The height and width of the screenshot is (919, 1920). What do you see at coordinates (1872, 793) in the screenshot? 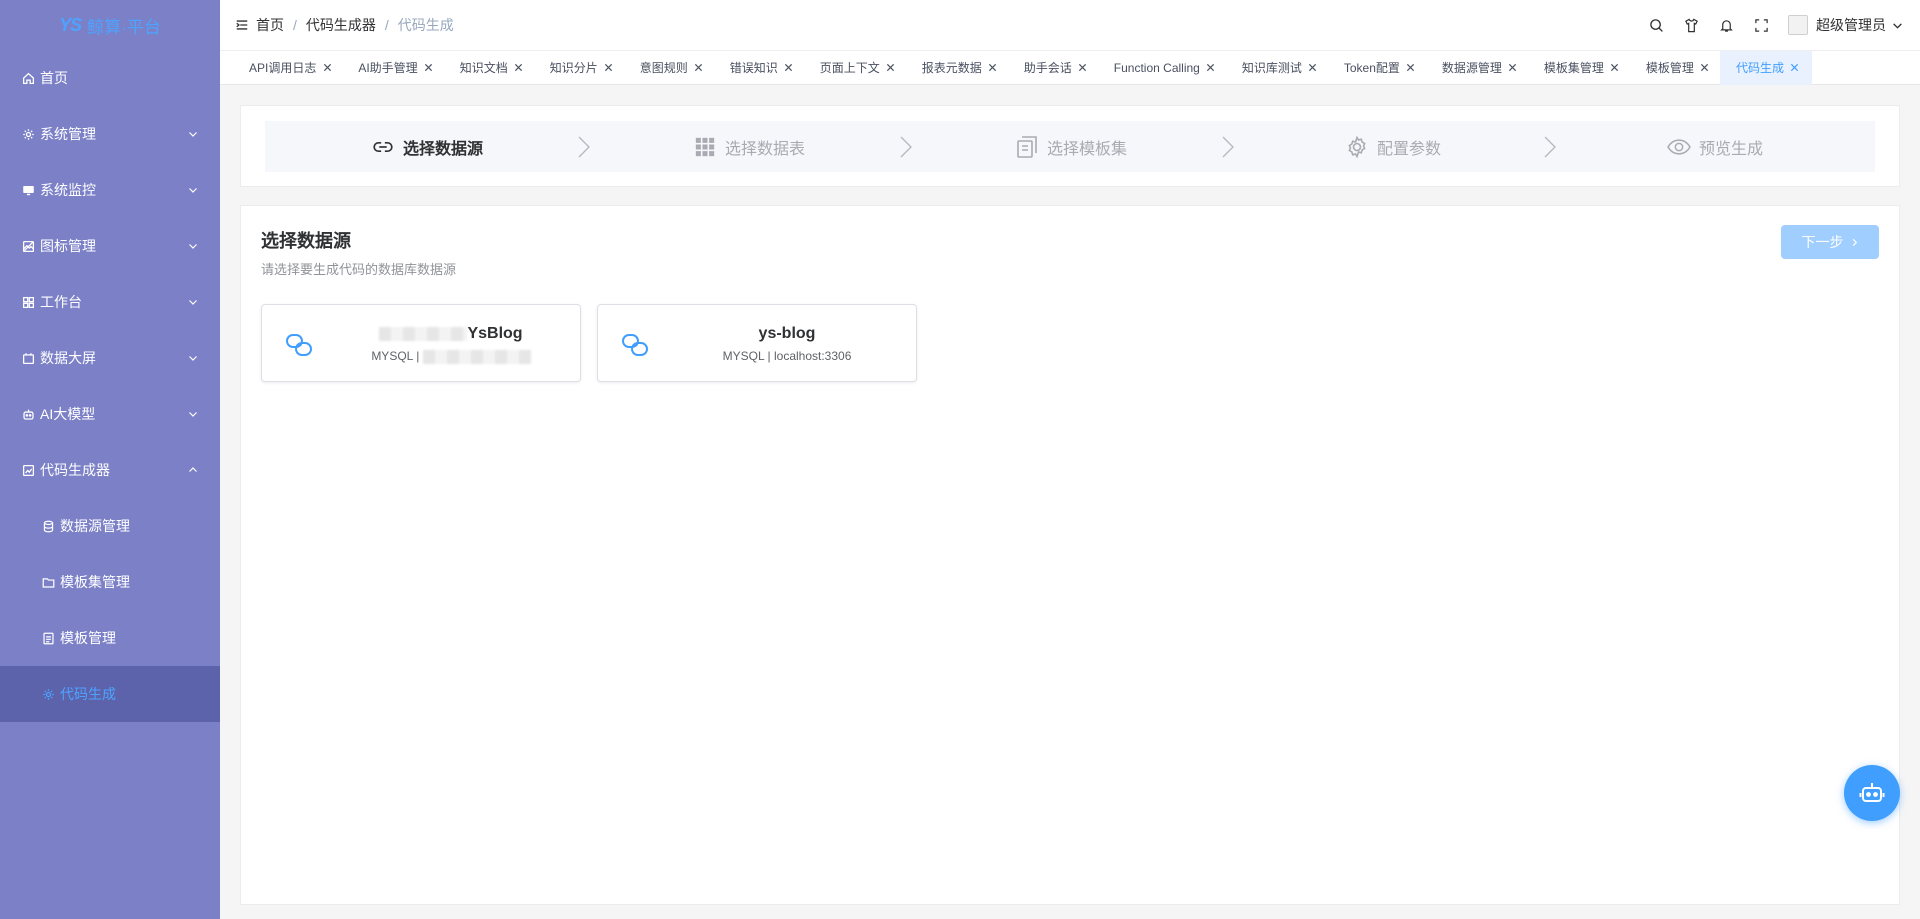
I see `ai-assistant-button` at bounding box center [1872, 793].